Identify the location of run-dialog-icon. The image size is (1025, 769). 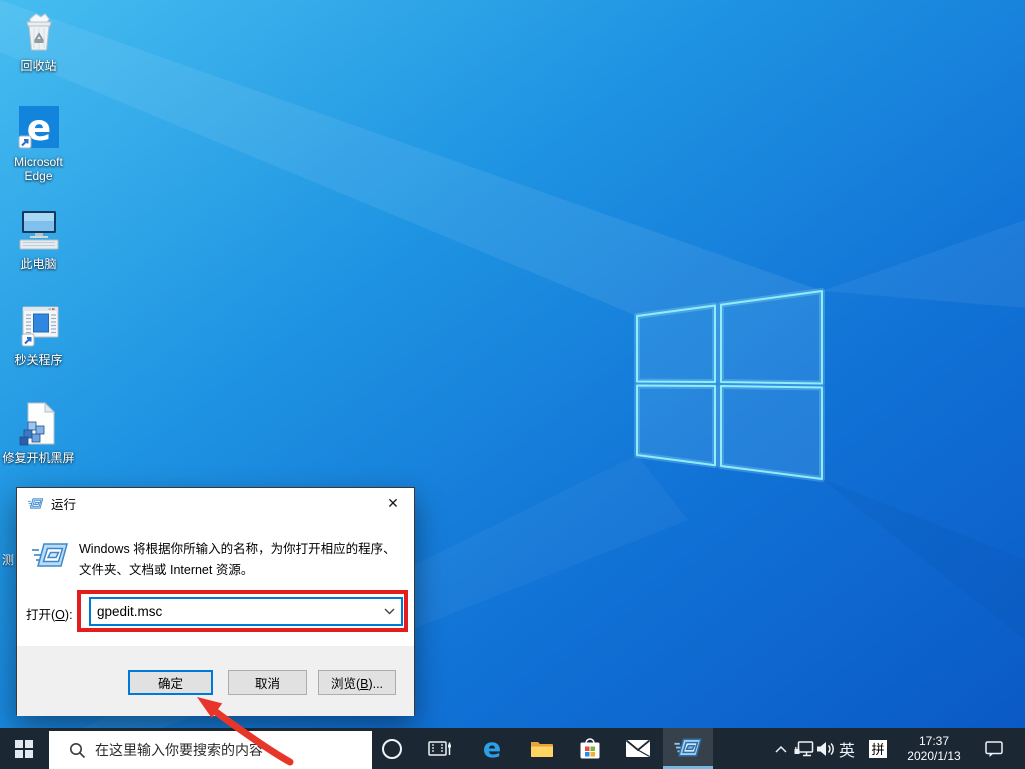
(35, 503).